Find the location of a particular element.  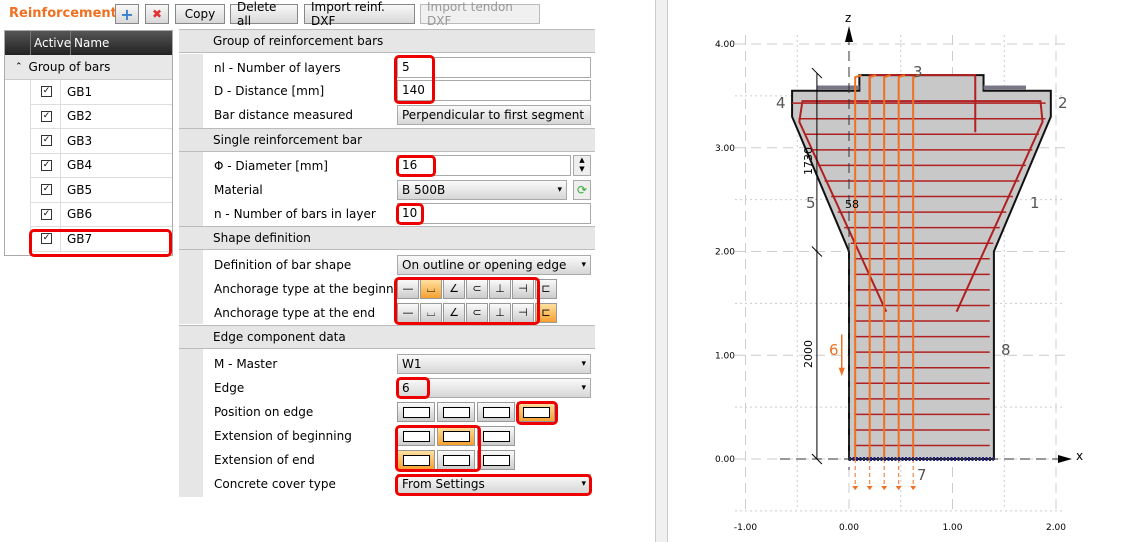

edge-label: 6 is located at coordinates (834, 350).